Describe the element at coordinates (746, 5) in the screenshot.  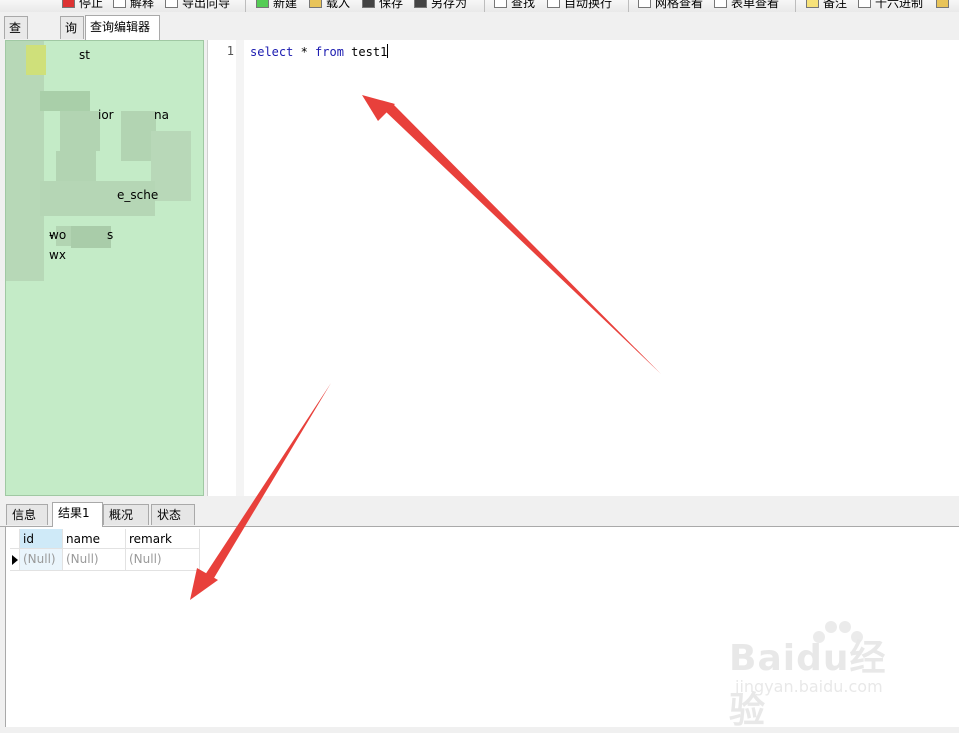
I see `form-view-button: 表单查看` at that location.